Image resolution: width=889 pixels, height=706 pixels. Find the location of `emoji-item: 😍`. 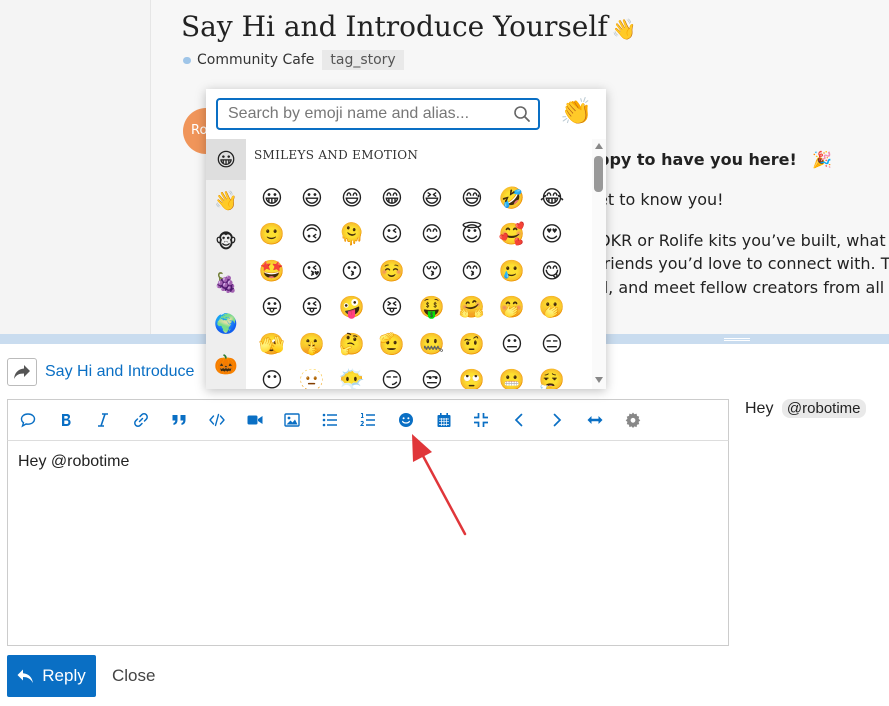

emoji-item: 😍 is located at coordinates (552, 234).